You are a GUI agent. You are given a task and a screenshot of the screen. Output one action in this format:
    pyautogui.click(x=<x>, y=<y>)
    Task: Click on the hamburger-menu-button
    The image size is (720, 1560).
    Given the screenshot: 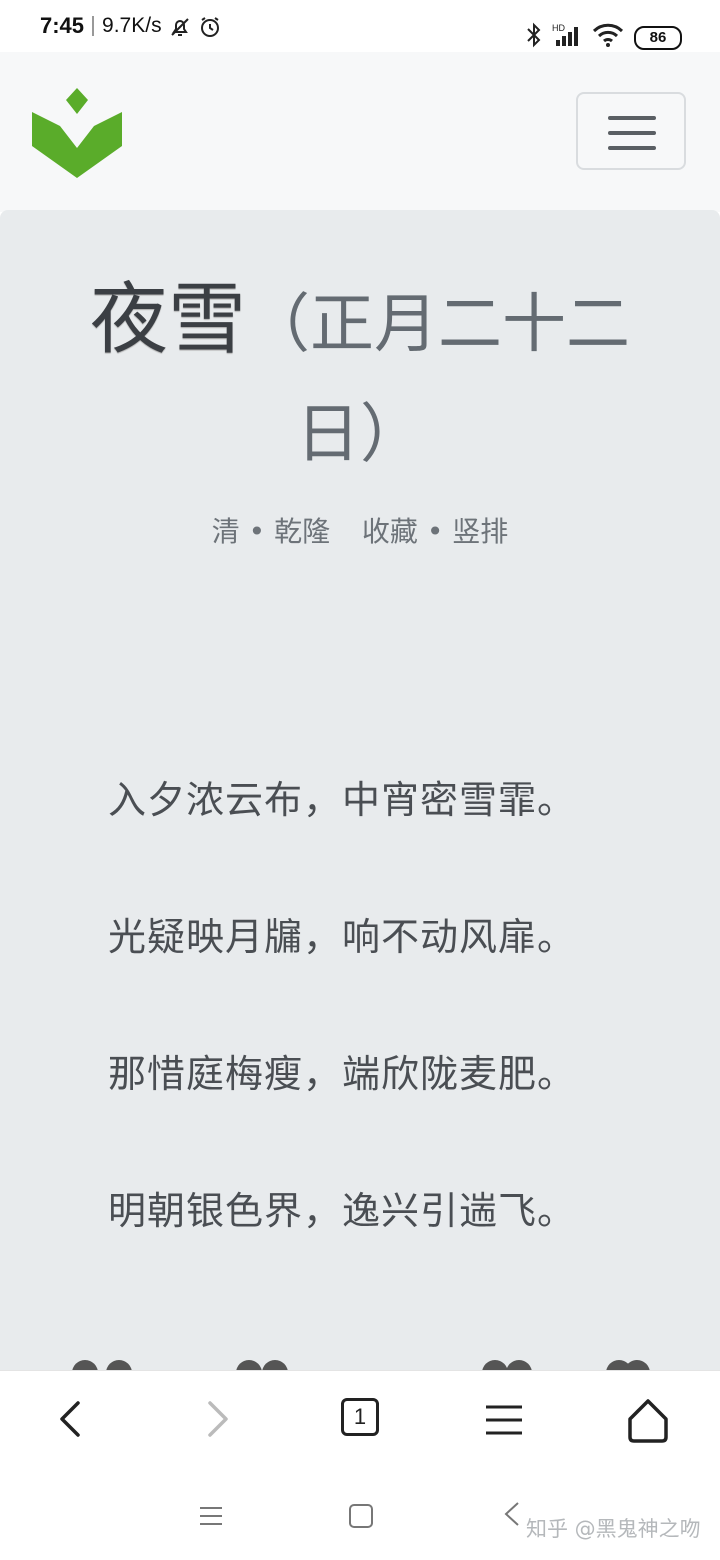 What is the action you would take?
    pyautogui.click(x=631, y=131)
    